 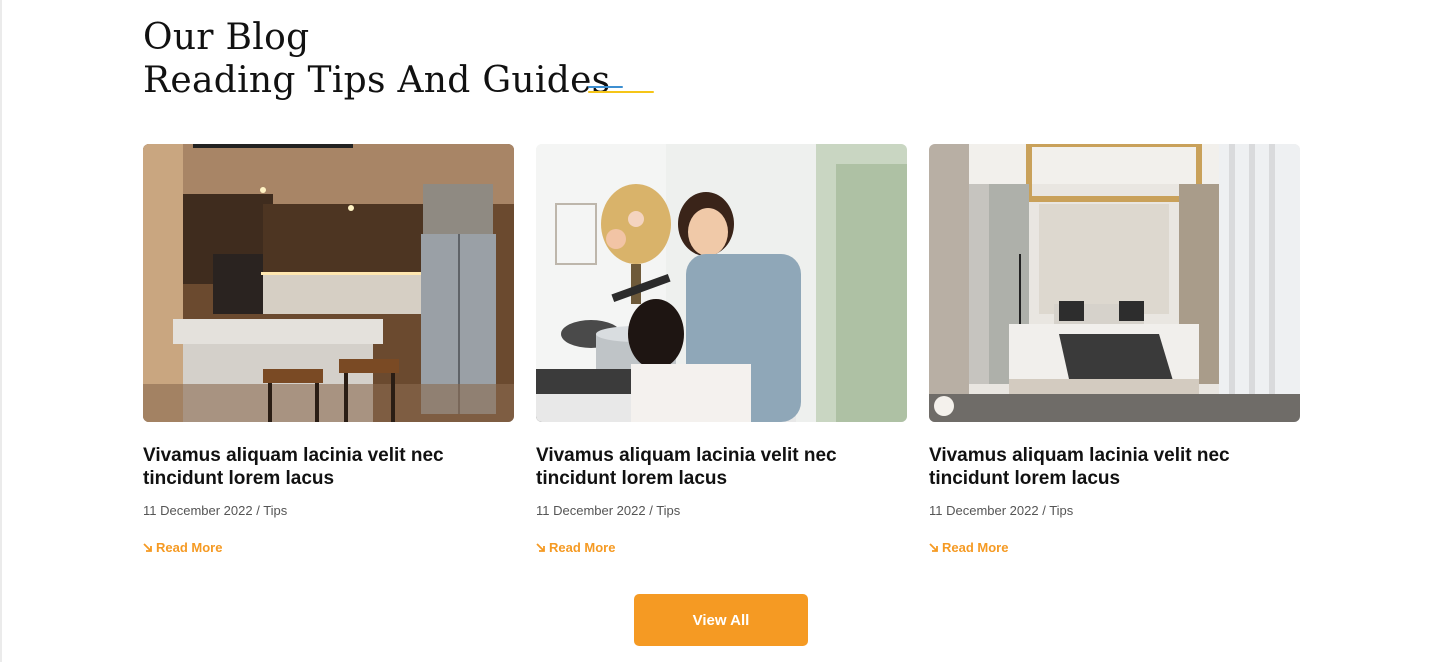 What do you see at coordinates (328, 283) in the screenshot?
I see `kitchen-photo-image` at bounding box center [328, 283].